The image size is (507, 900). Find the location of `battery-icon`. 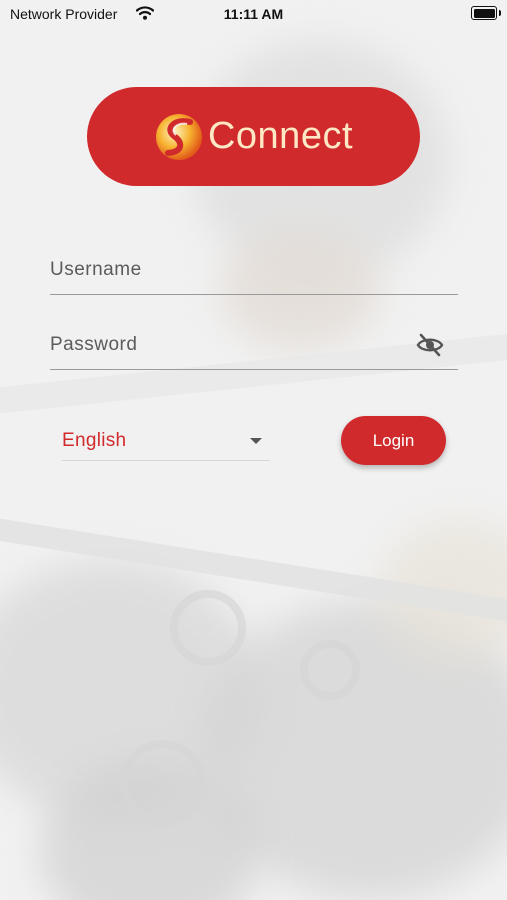

battery-icon is located at coordinates (486, 13).